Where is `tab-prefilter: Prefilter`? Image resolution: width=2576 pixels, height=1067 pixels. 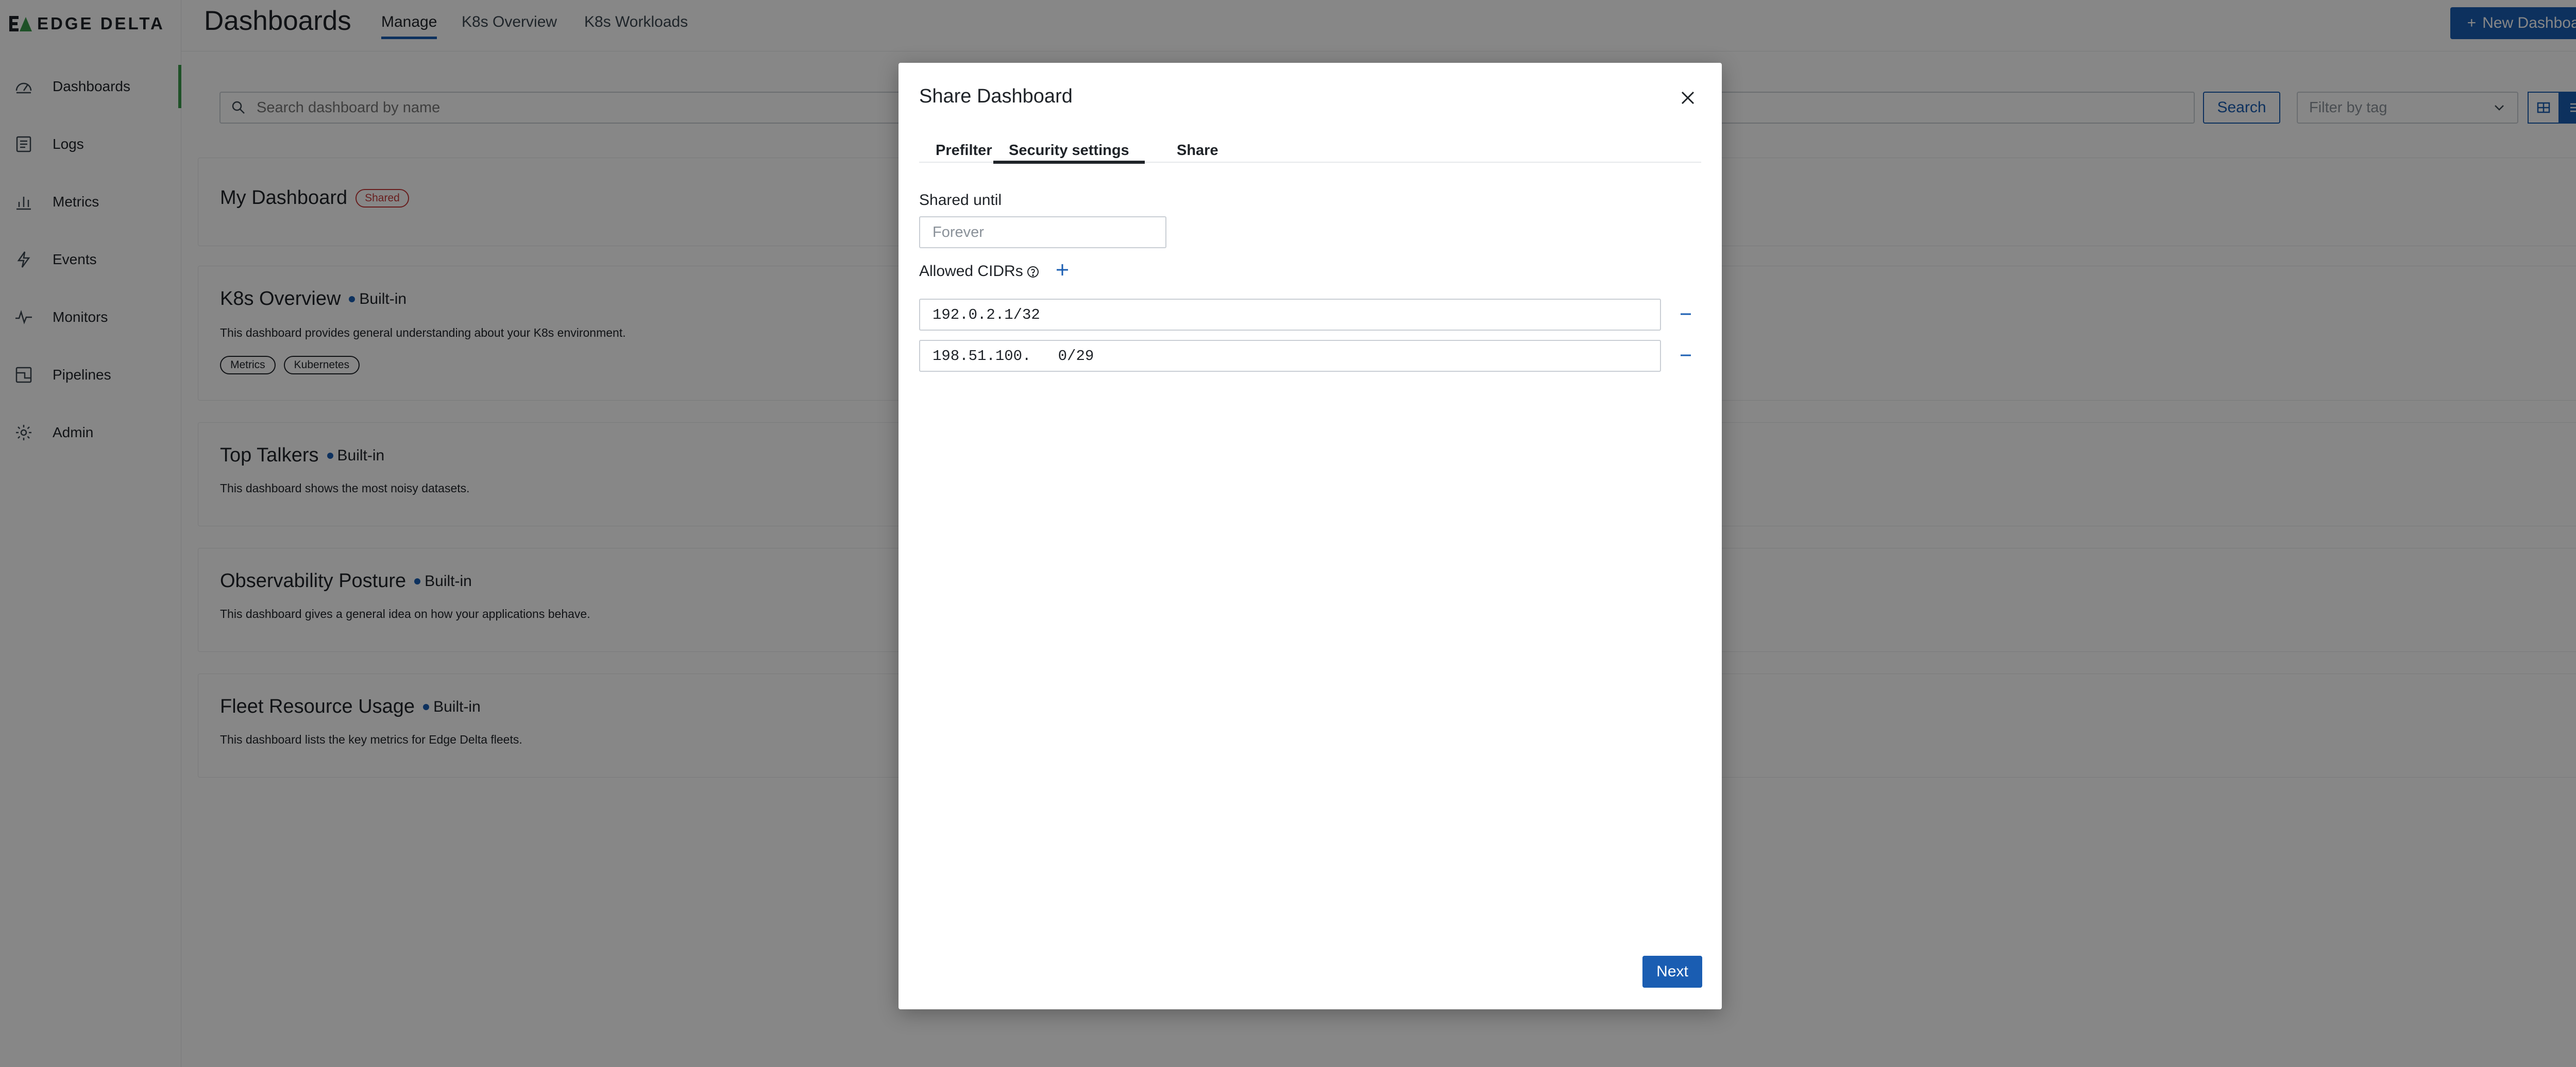
tab-prefilter: Prefilter is located at coordinates (964, 153).